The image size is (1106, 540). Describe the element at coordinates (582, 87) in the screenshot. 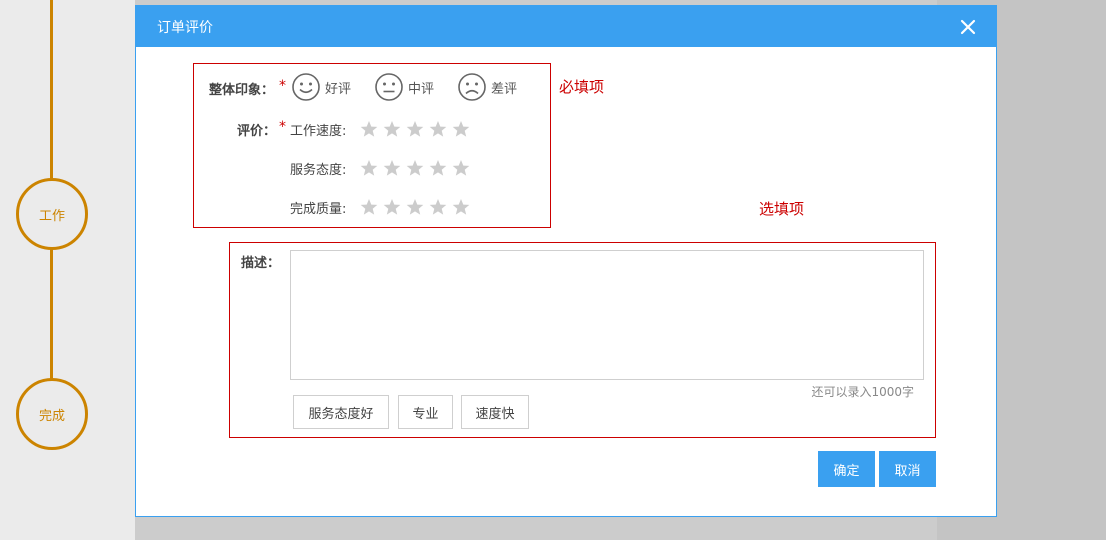

I see `required-note: 必填项` at that location.